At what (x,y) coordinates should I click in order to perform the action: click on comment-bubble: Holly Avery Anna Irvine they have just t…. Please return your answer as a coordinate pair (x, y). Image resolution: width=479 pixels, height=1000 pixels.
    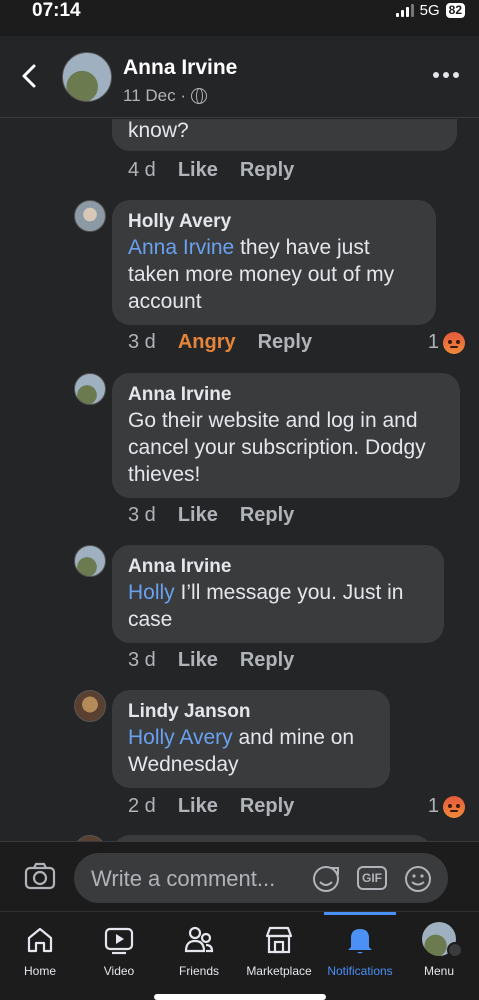
    Looking at the image, I should click on (274, 262).